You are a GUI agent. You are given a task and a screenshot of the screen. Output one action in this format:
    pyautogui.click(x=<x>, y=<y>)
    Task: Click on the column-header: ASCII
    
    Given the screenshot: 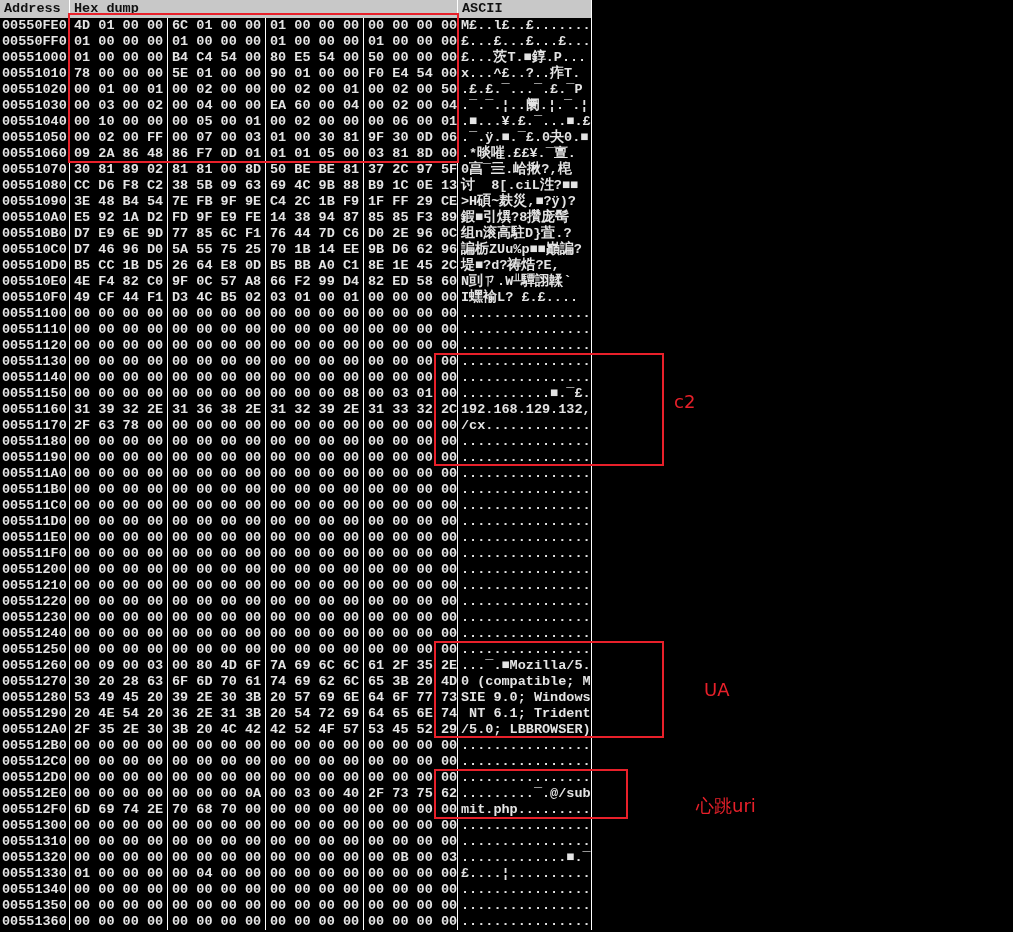 What is the action you would take?
    pyautogui.click(x=525, y=9)
    